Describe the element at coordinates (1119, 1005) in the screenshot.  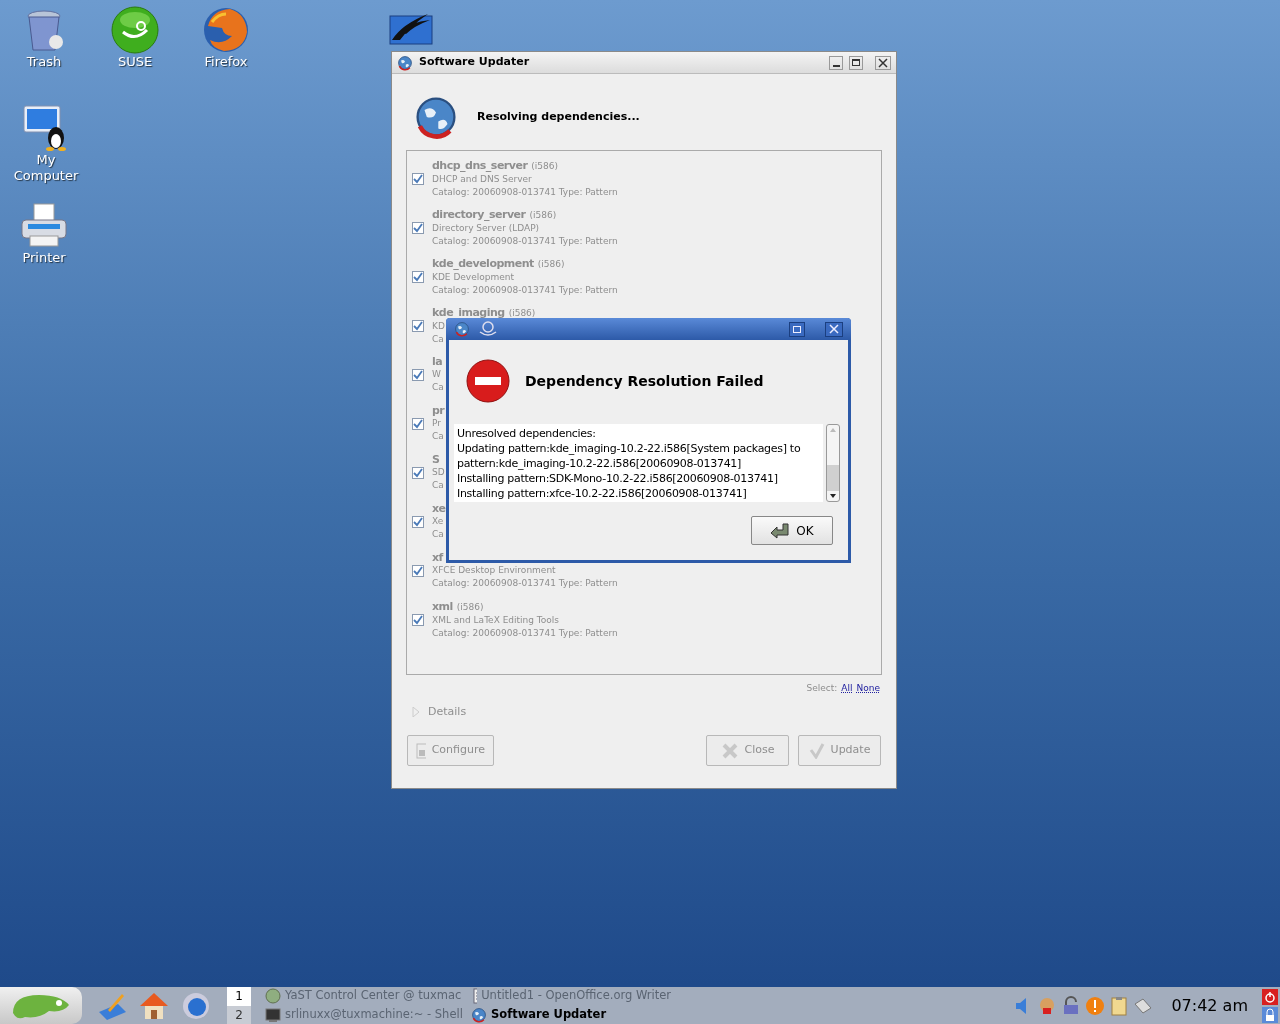
I see `clipboard-icon` at that location.